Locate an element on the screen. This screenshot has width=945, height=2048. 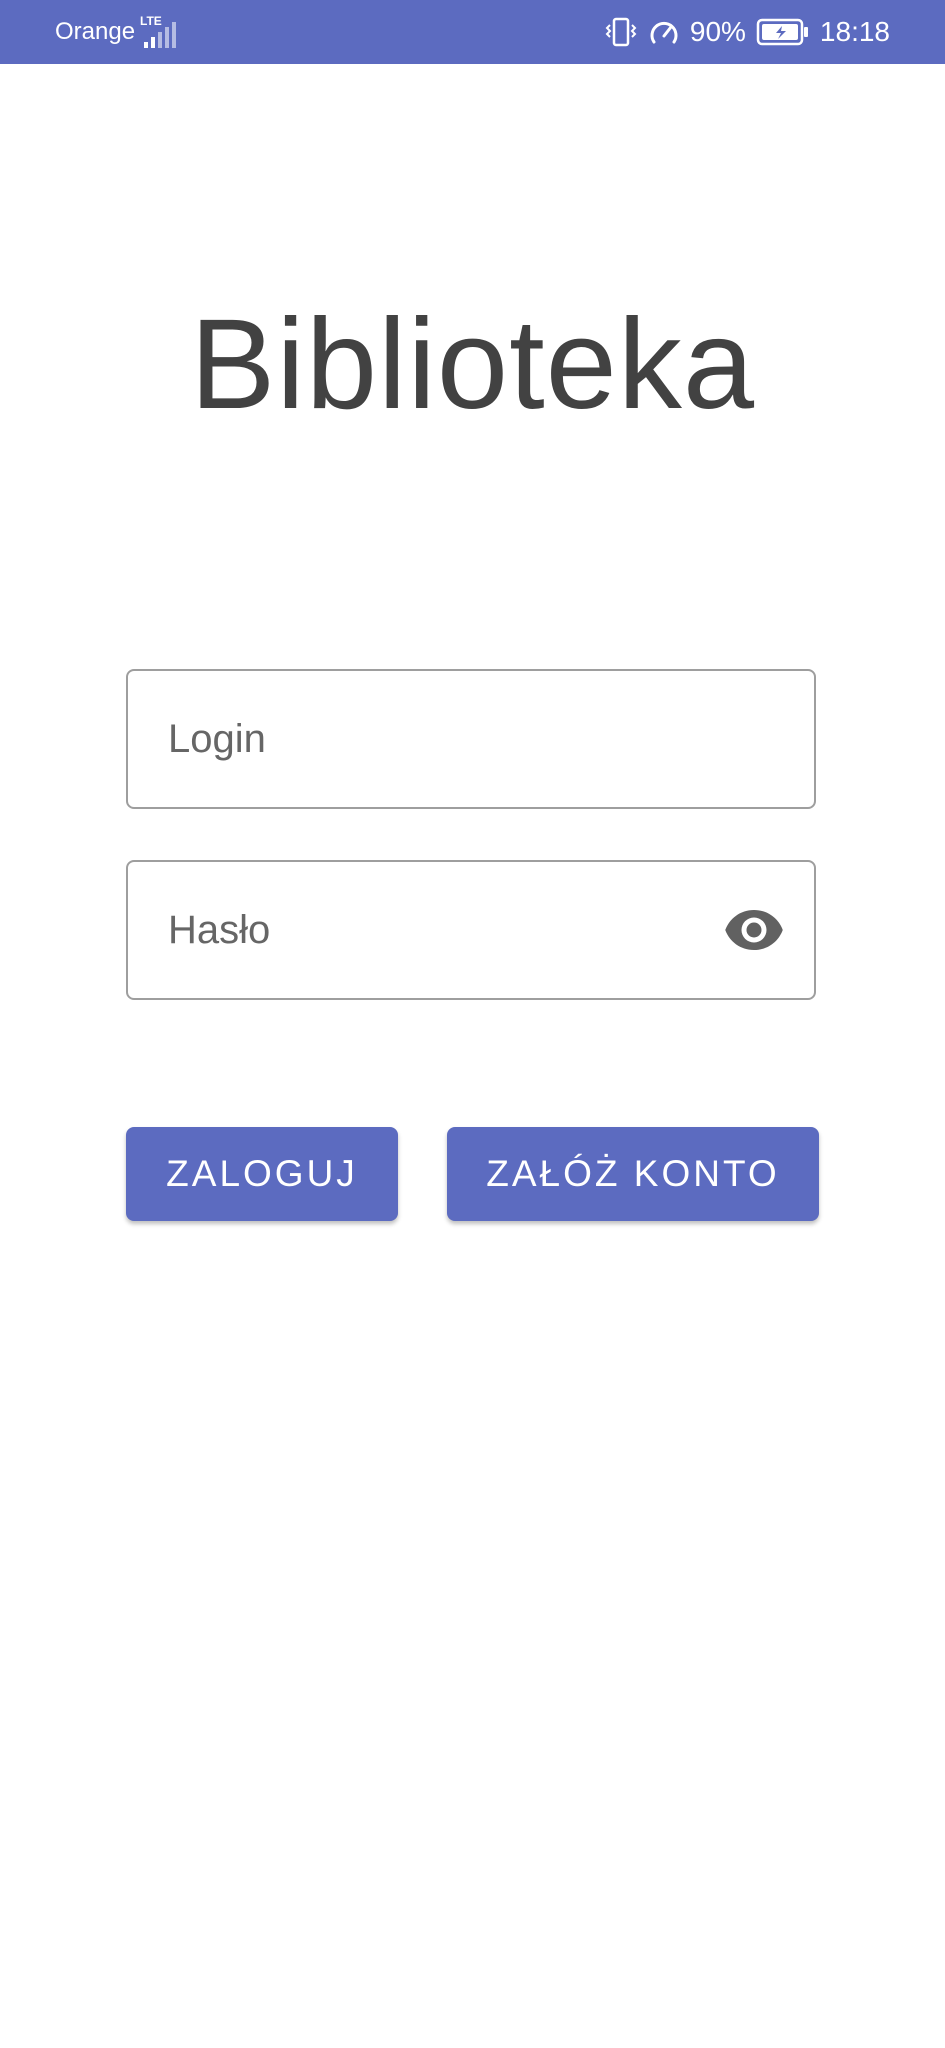
app-title: Biblioteka is located at coordinates (472, 364).